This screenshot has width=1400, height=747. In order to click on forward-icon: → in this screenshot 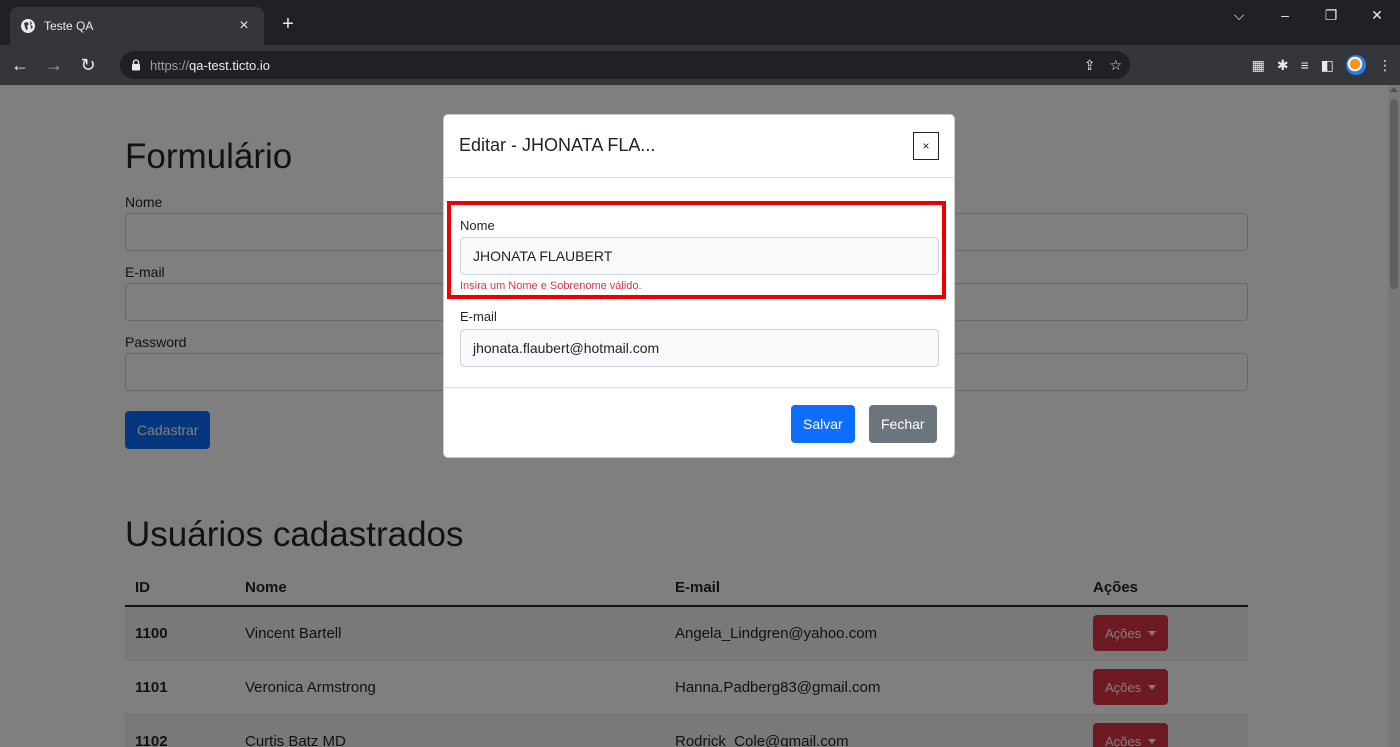, I will do `click(54, 65)`.